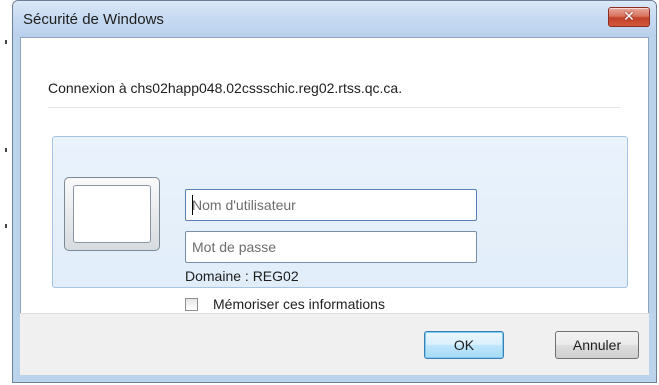 This screenshot has width=659, height=385. Describe the element at coordinates (191, 304) in the screenshot. I see `remember-checkbox` at that location.